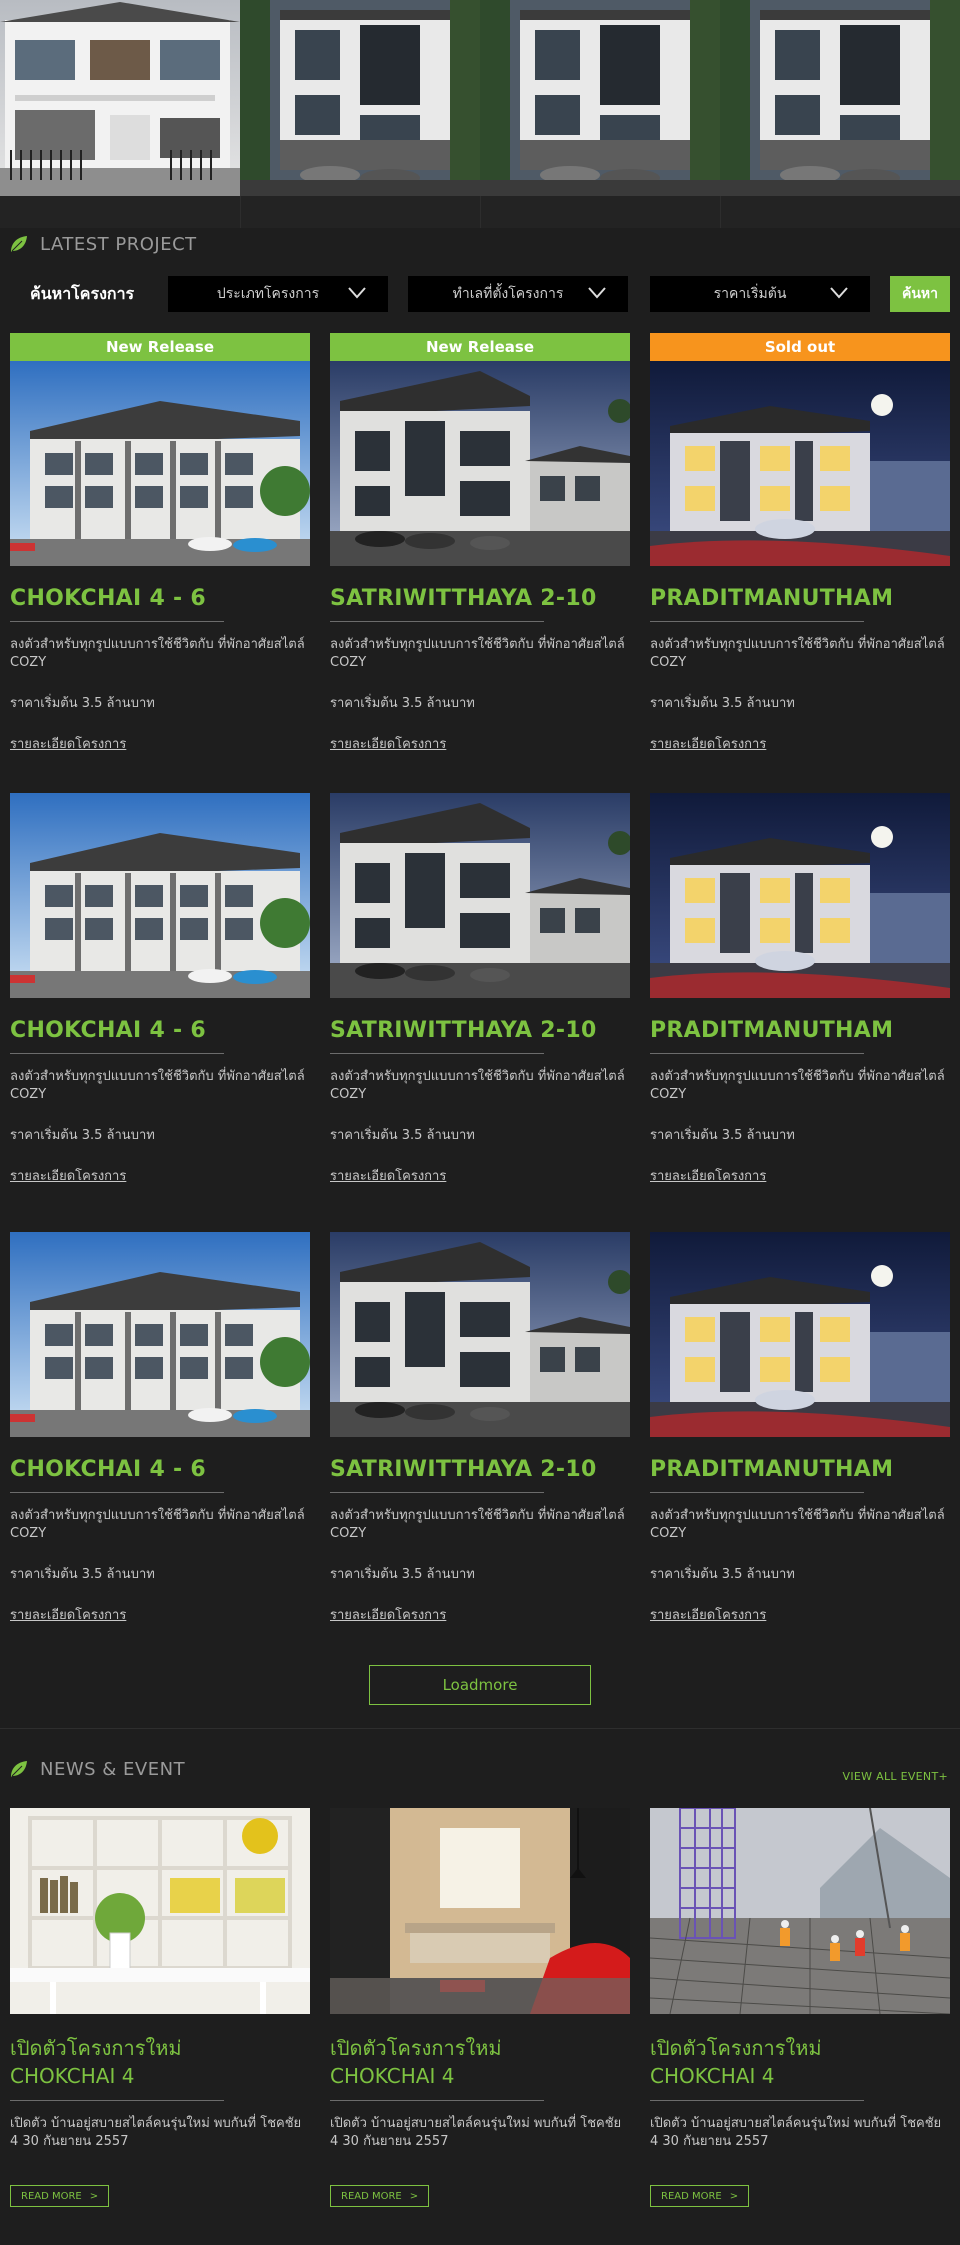  I want to click on project-location-select: ทำเลที่ตั้งโครงการ, so click(518, 294).